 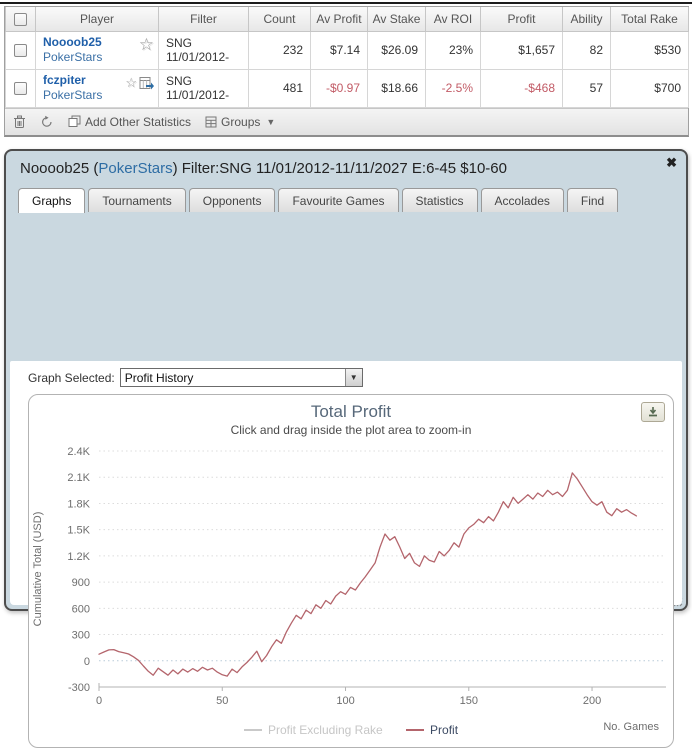 I want to click on av-roi-cell: 23%, so click(x=453, y=50).